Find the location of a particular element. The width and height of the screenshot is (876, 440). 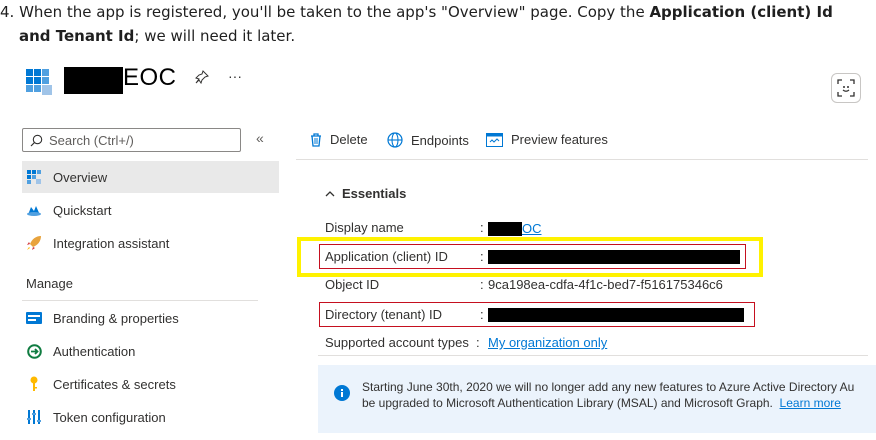

feedback-icon is located at coordinates (846, 88).